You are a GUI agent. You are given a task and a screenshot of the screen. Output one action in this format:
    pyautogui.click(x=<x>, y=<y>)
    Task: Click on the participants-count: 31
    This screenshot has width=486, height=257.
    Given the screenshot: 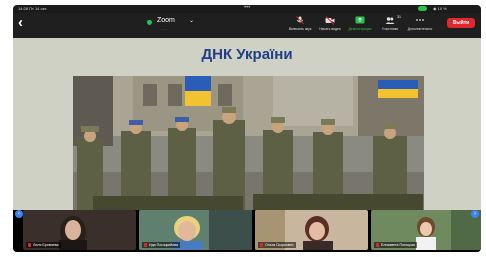 What is the action you would take?
    pyautogui.click(x=399, y=17)
    